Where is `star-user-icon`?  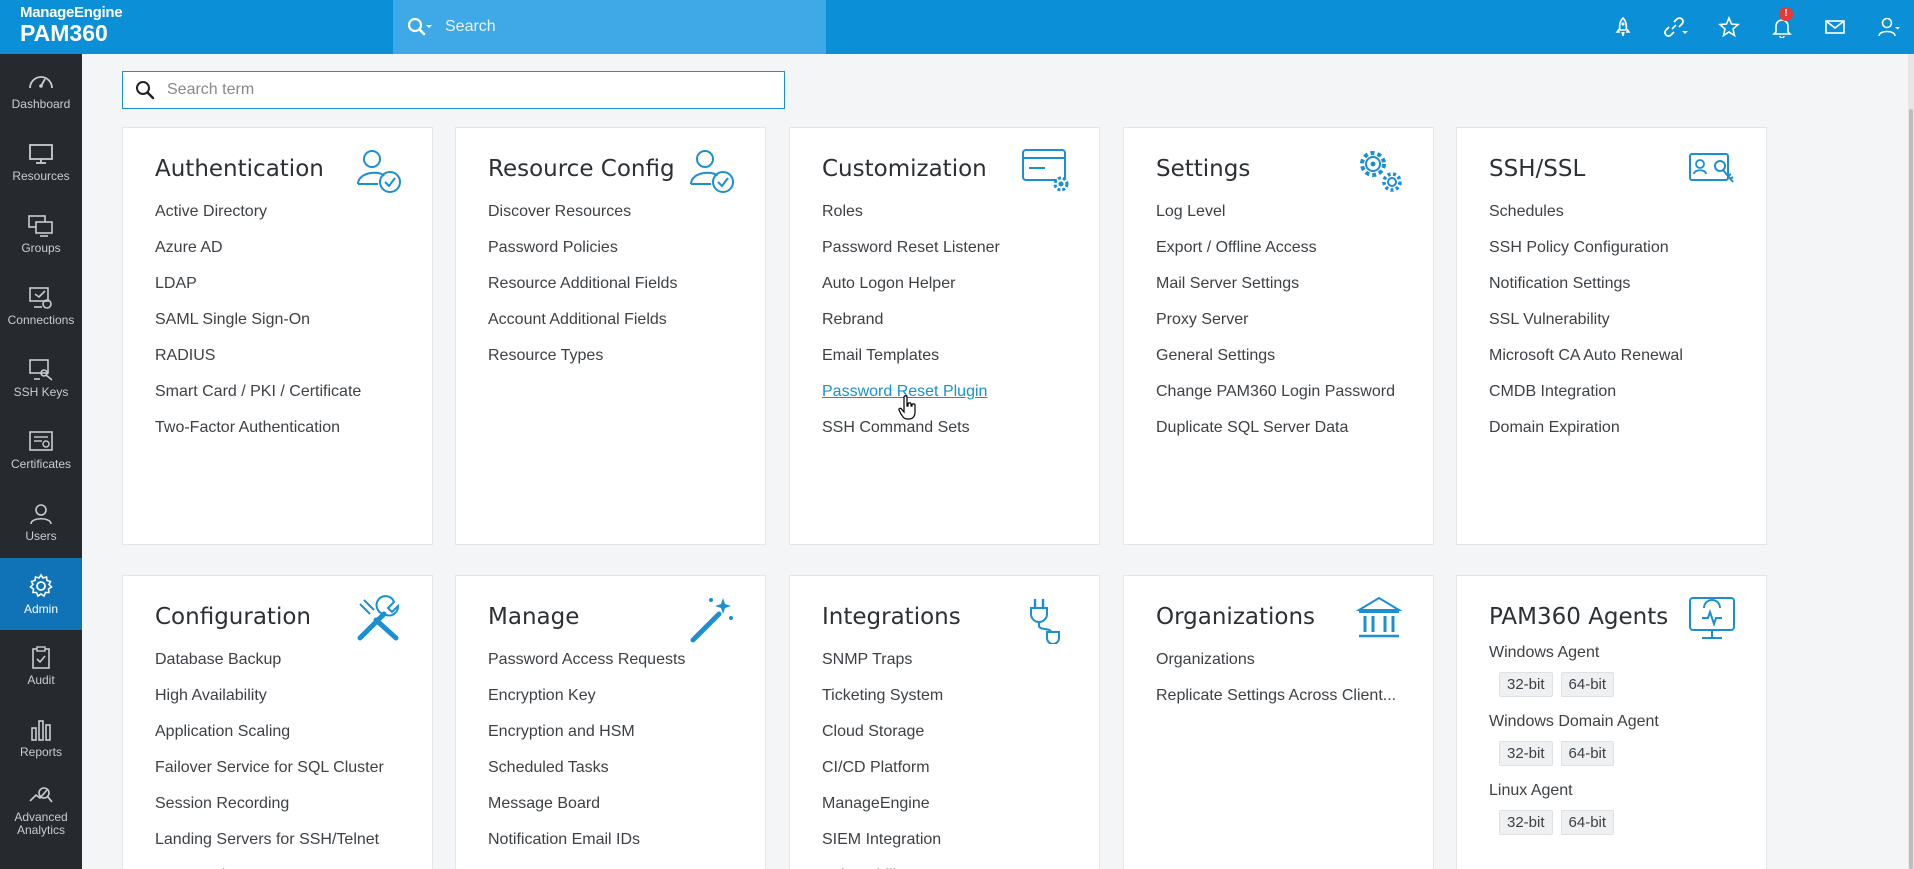 star-user-icon is located at coordinates (1728, 27).